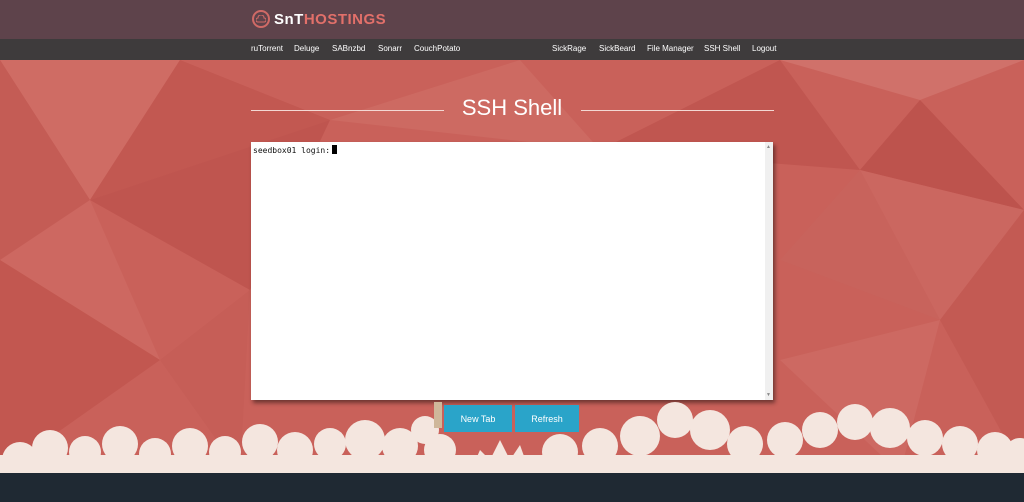  I want to click on nav-item-rutorrent: ruTorrent, so click(267, 48).